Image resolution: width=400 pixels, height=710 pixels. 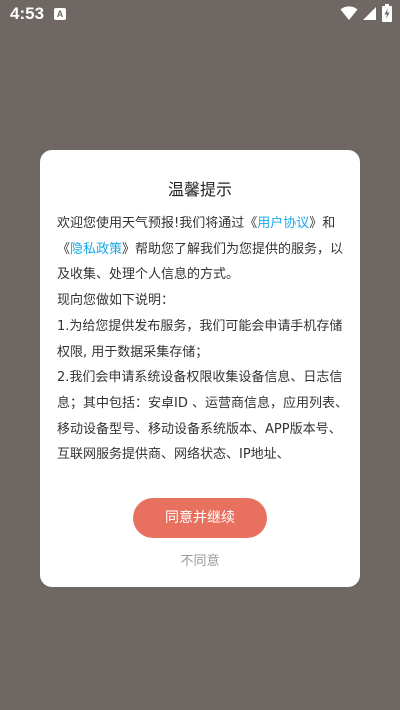 I want to click on wifi-icon, so click(x=349, y=13).